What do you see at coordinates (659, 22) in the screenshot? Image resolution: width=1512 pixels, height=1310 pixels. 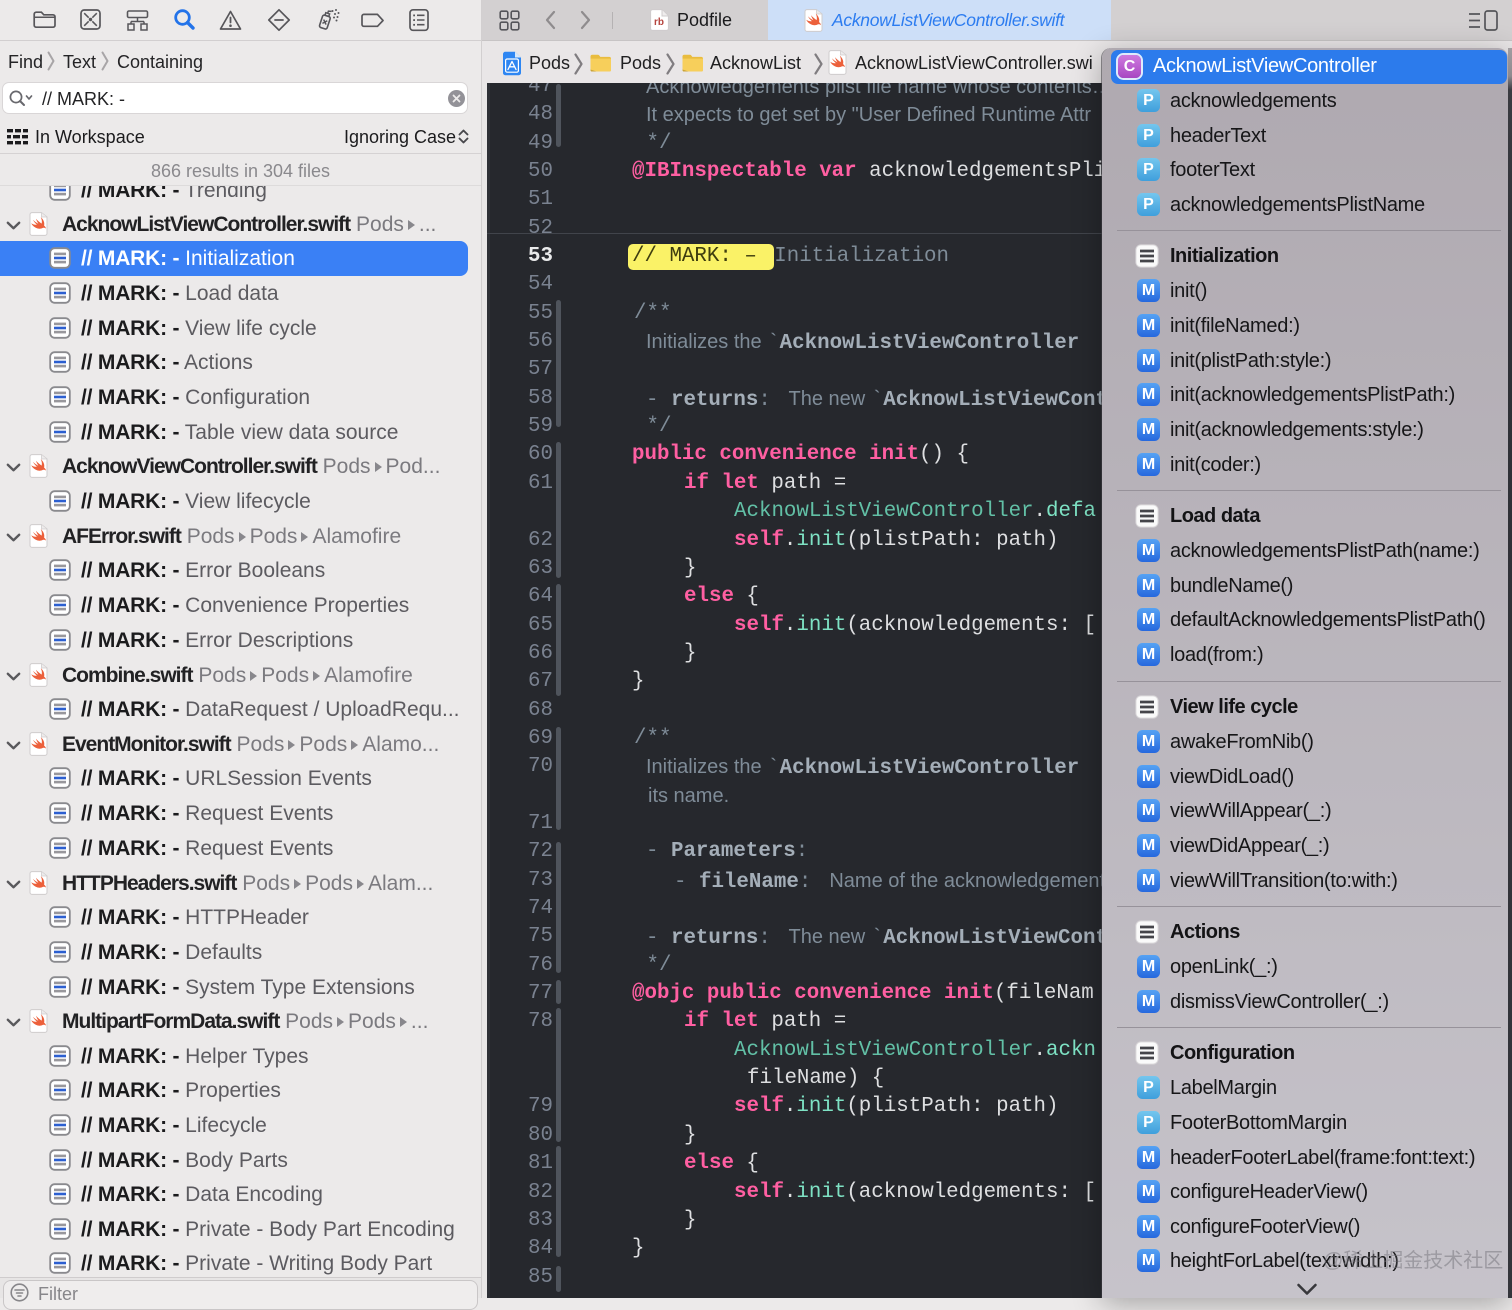 I see `svg-text: rb` at bounding box center [659, 22].